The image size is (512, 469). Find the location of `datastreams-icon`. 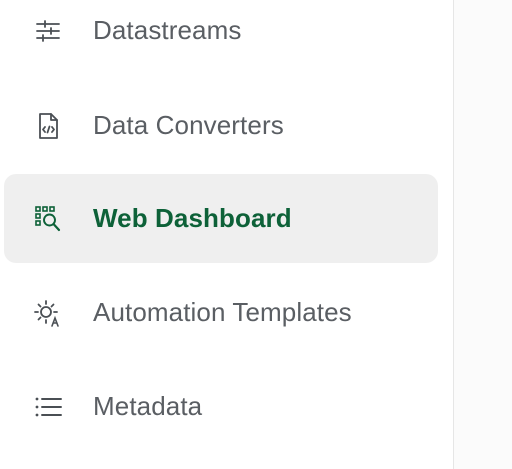

datastreams-icon is located at coordinates (48, 31).